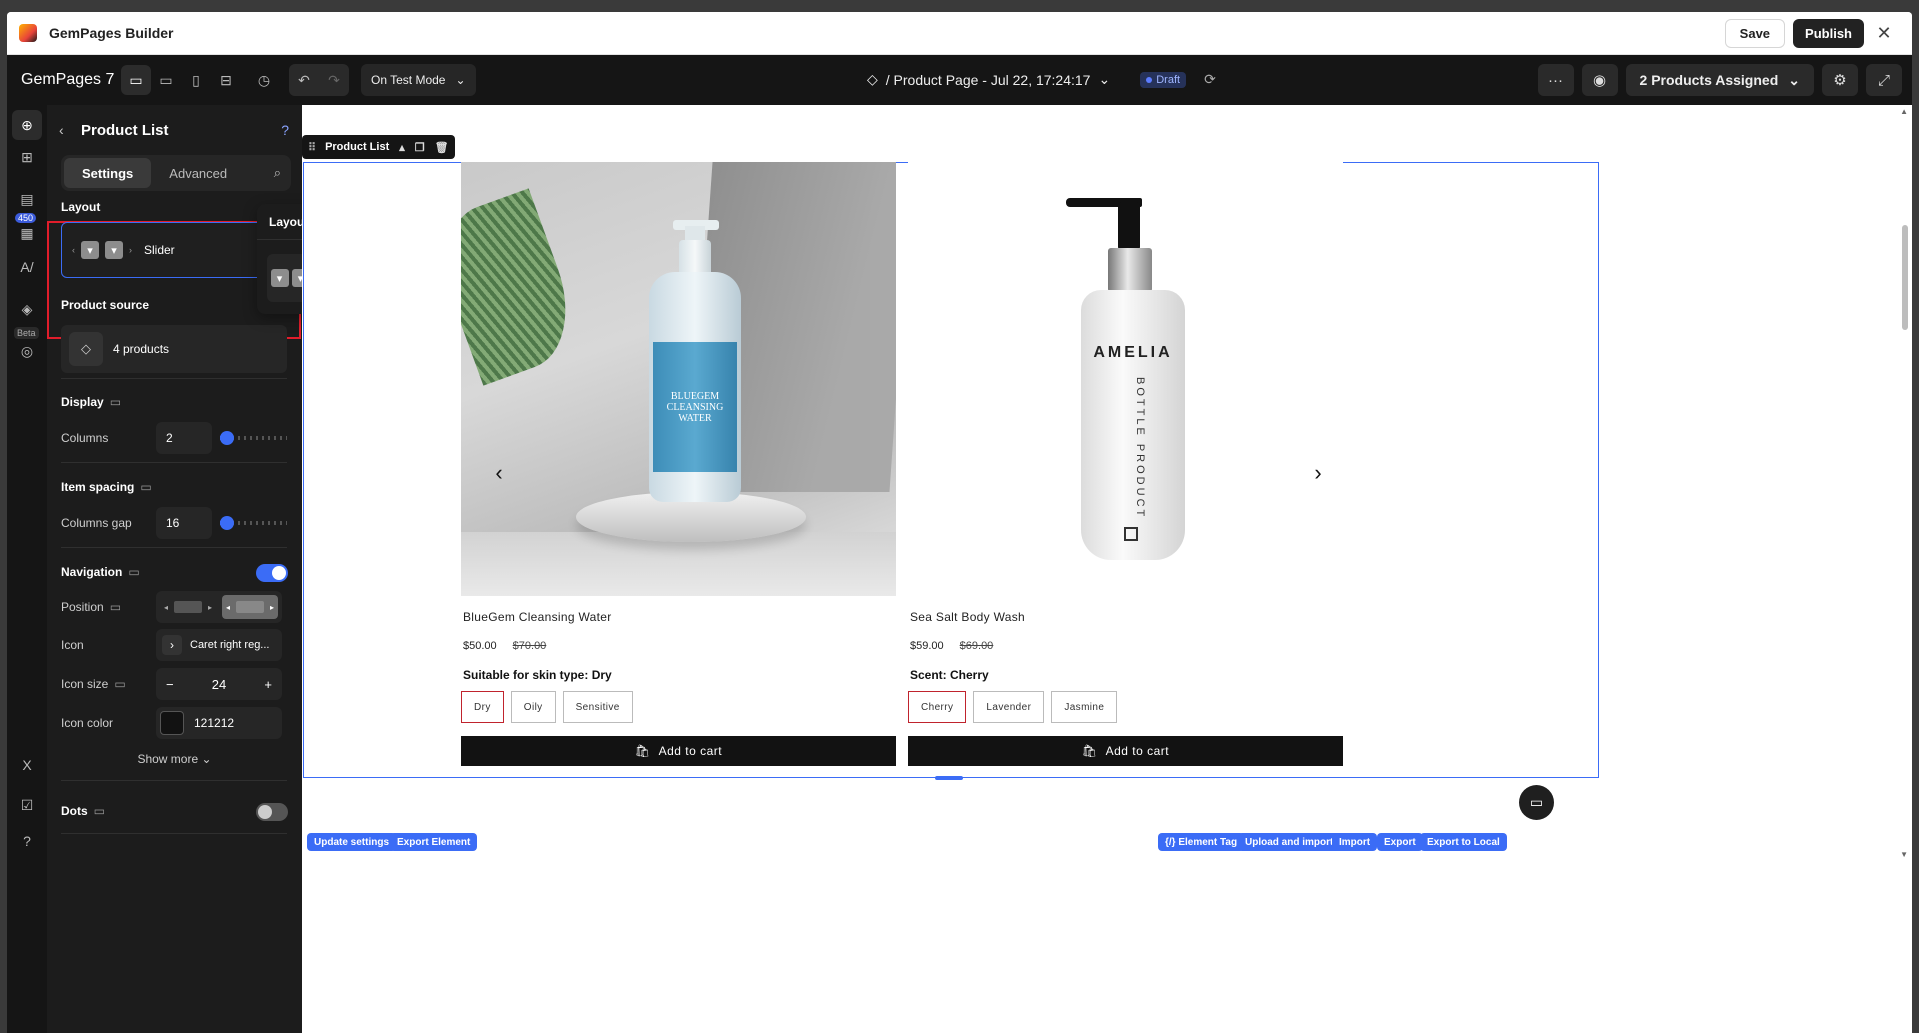 Image resolution: width=1919 pixels, height=1033 pixels. What do you see at coordinates (1840, 80) in the screenshot?
I see `settings-gear-icon: ⚙` at bounding box center [1840, 80].